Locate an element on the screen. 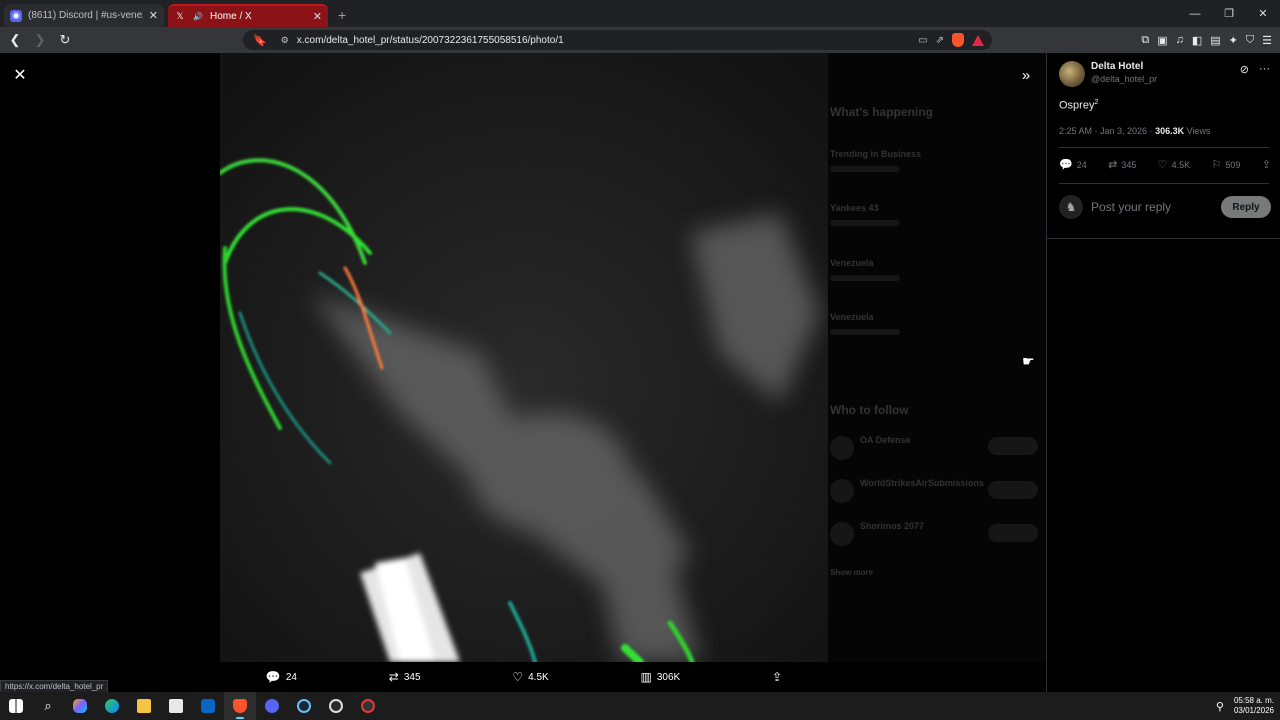 The height and width of the screenshot is (720, 1280). mail-icon is located at coordinates (208, 706).